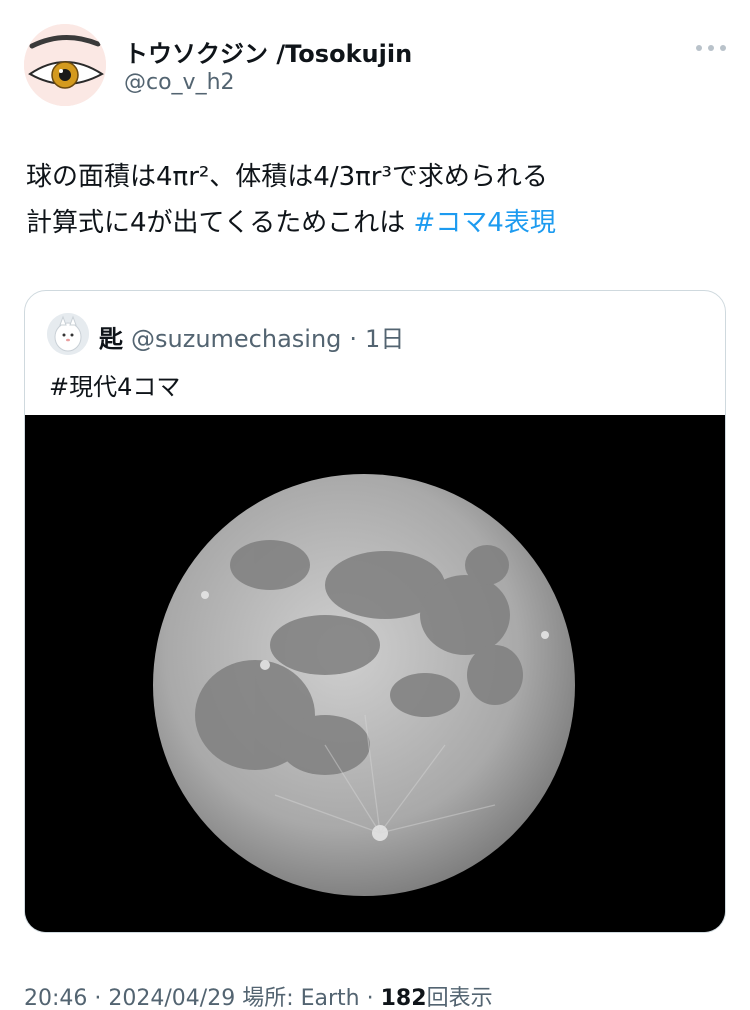 The width and height of the screenshot is (750, 1010). I want to click on quote-author-name: 匙, so click(111, 336).